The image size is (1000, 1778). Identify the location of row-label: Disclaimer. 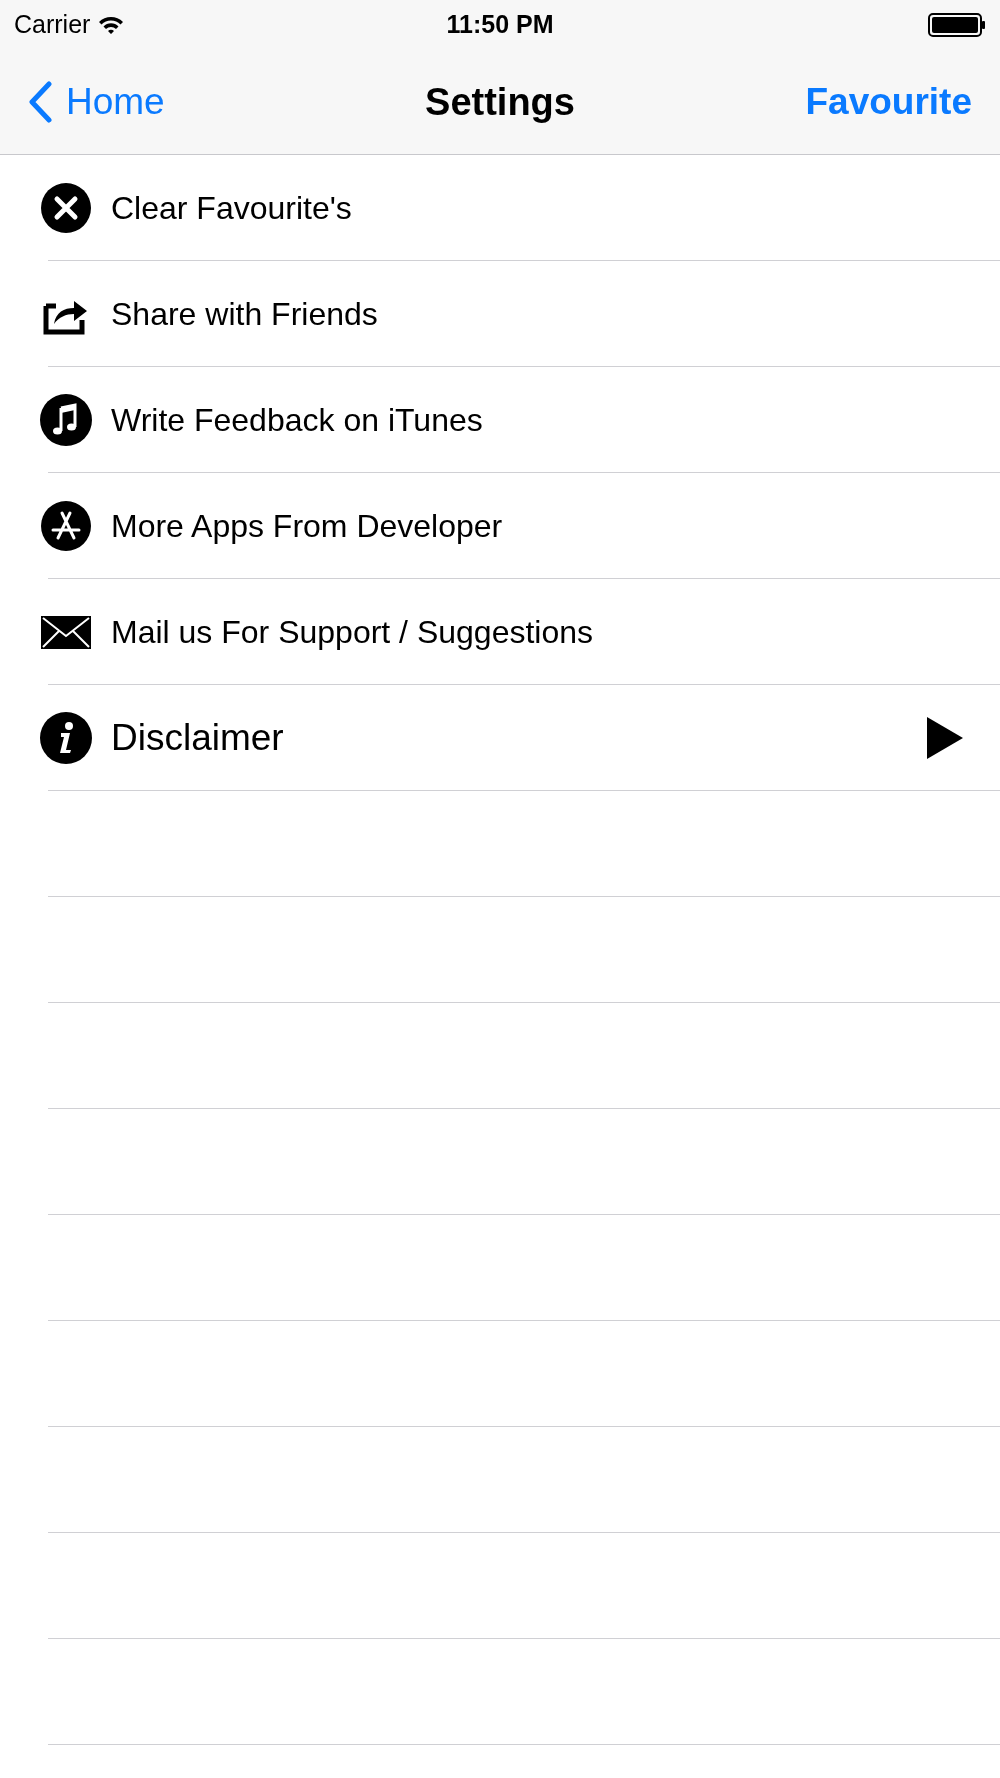
(198, 738).